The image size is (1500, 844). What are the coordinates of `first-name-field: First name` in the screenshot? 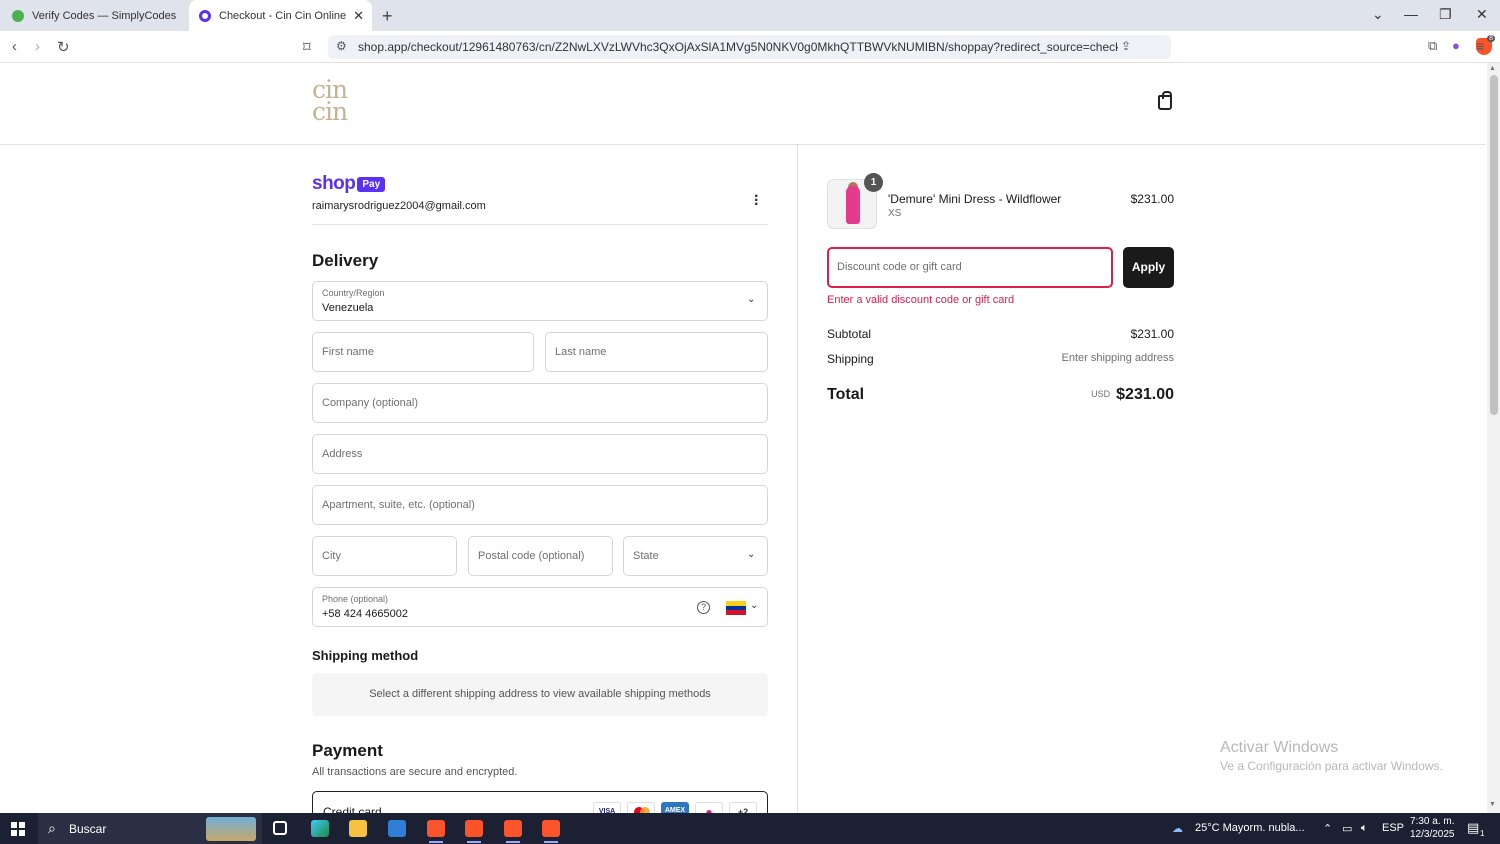 It's located at (423, 352).